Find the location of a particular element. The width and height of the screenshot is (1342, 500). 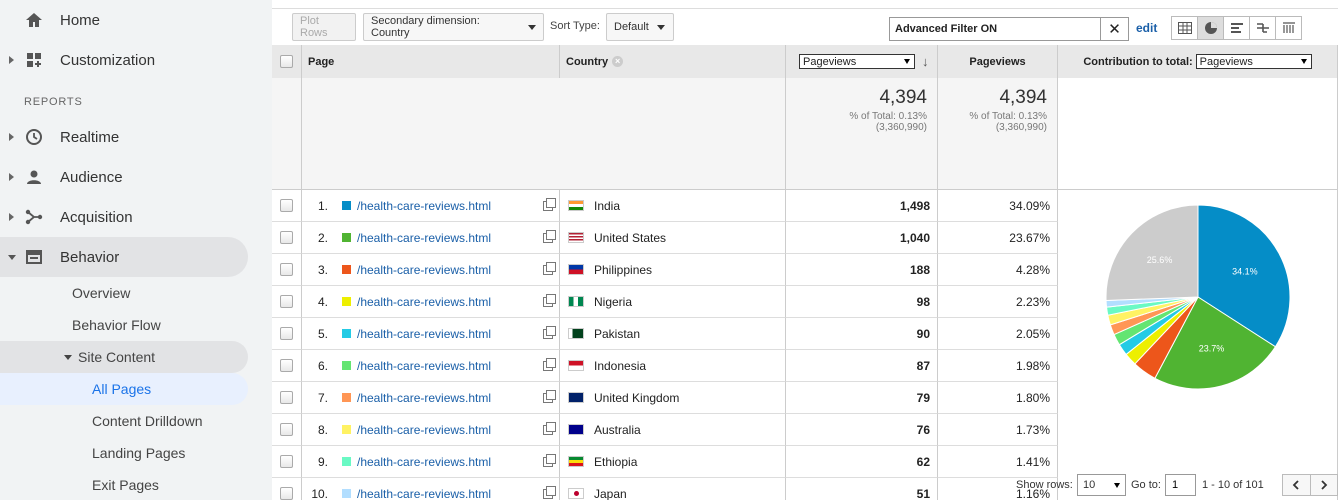

totals-of: (3,360,990) is located at coordinates (901, 127).